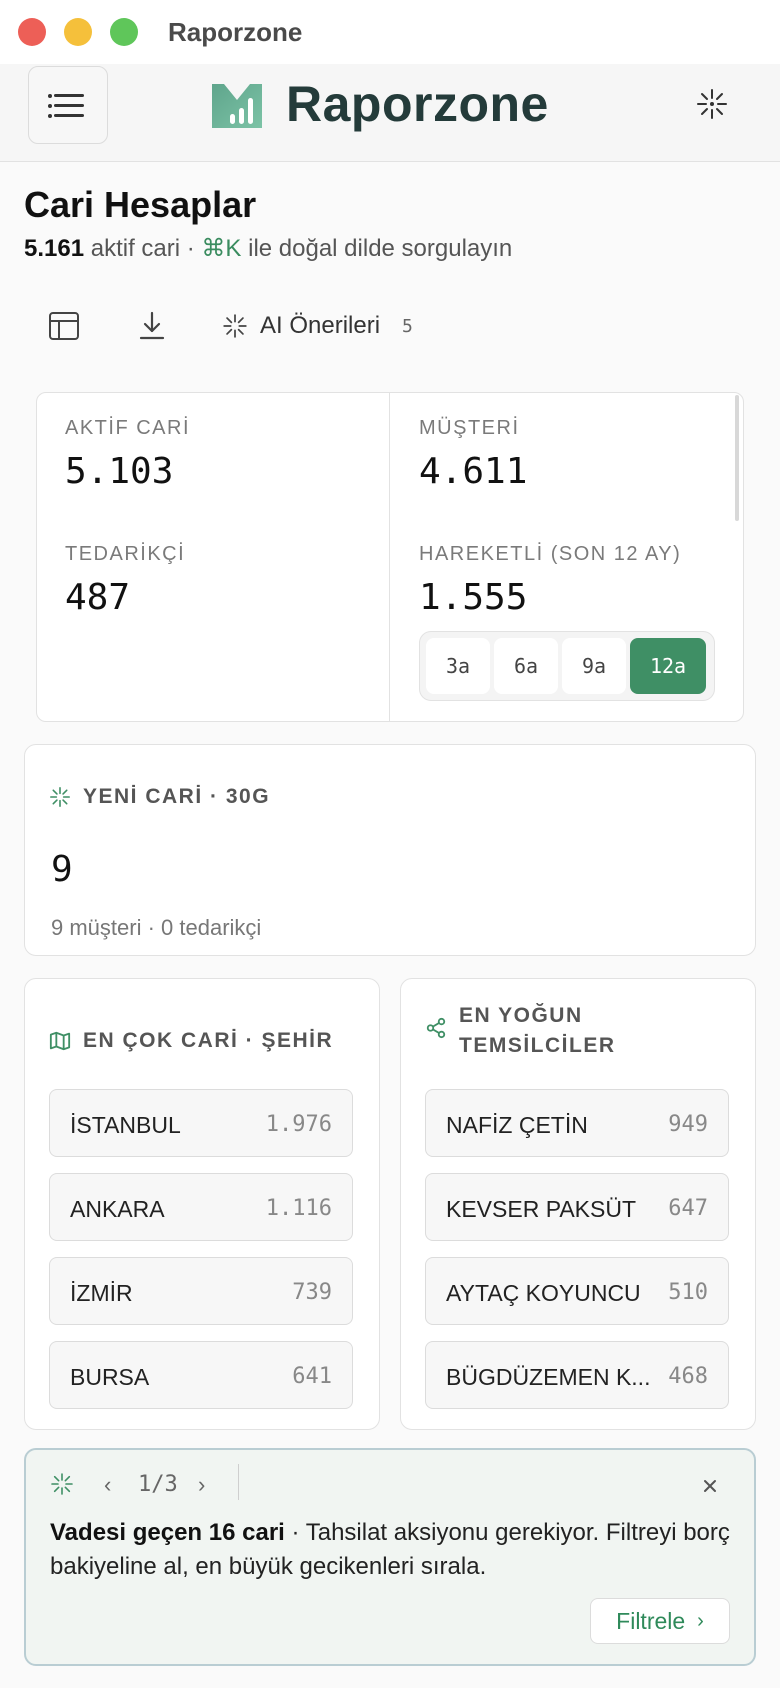  Describe the element at coordinates (737, 458) in the screenshot. I see `stats-scrollbar` at that location.